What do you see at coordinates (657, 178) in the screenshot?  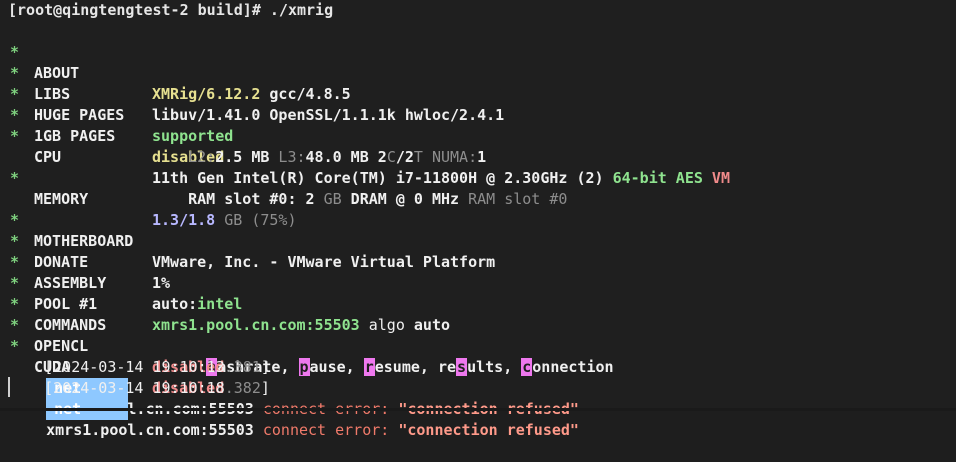 I see `cpu-features: 64-bit AES` at bounding box center [657, 178].